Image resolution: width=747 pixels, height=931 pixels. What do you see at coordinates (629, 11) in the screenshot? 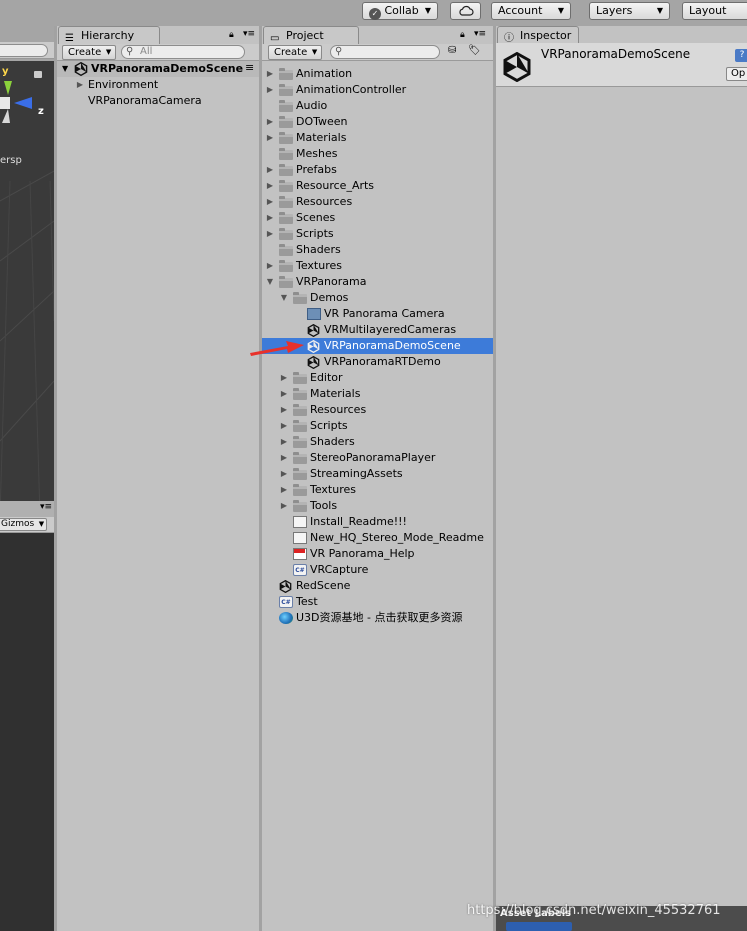
I see `layers-button: Layers ▼` at bounding box center [629, 11].